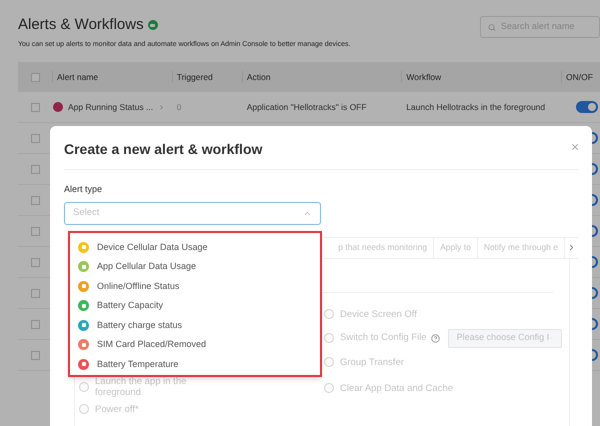  Describe the element at coordinates (492, 27) in the screenshot. I see `search-icon` at that location.